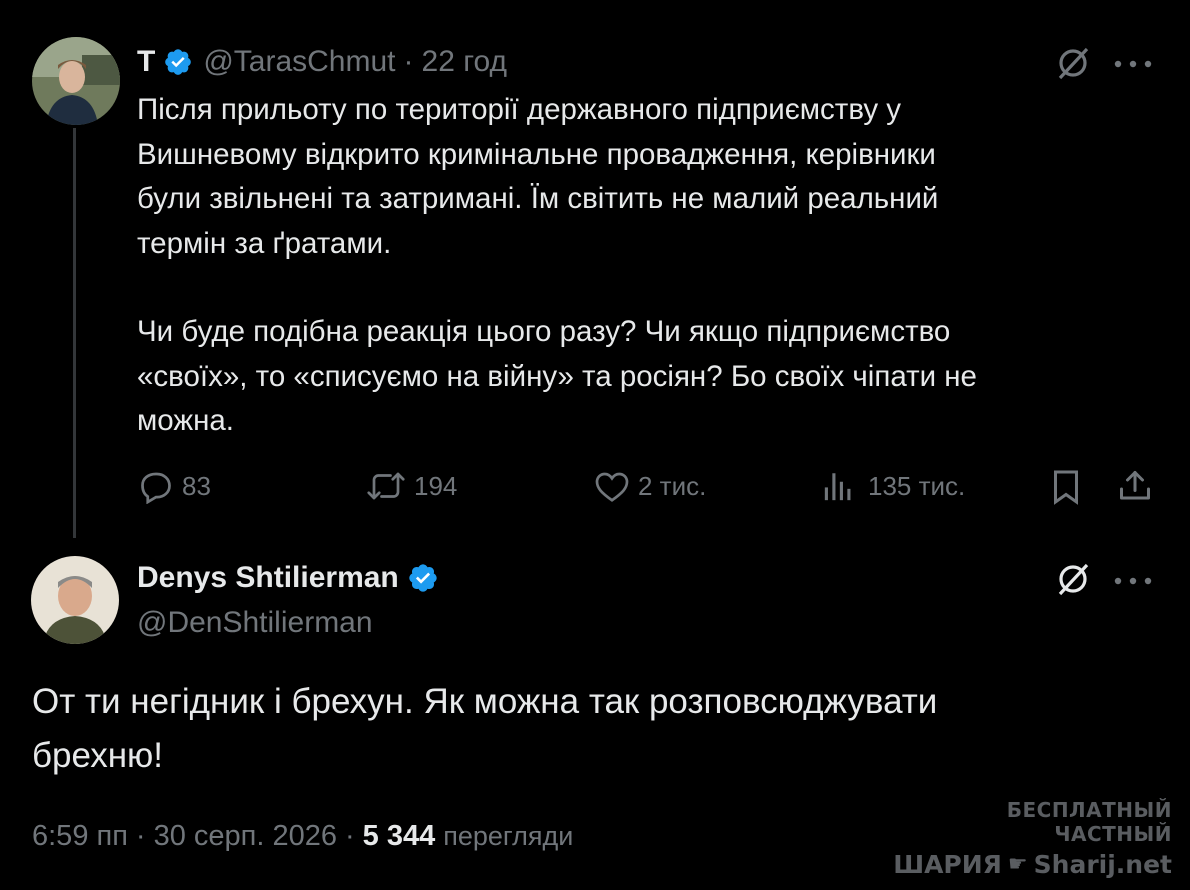  I want to click on reply-author-display-name: Denys Shtilierman, so click(268, 578).